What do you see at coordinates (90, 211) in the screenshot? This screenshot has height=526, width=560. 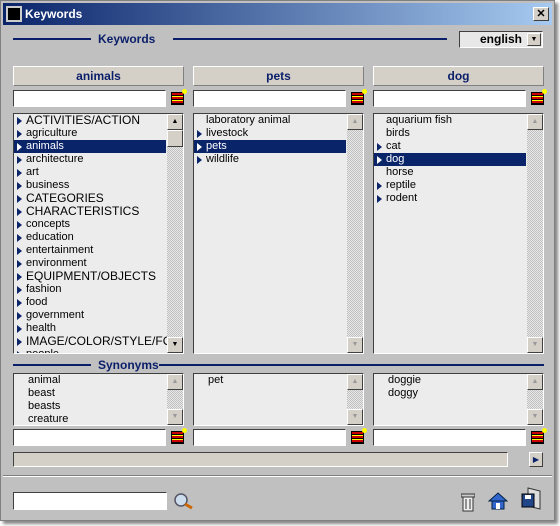 I see `list-item: CHARACTERISTICS` at bounding box center [90, 211].